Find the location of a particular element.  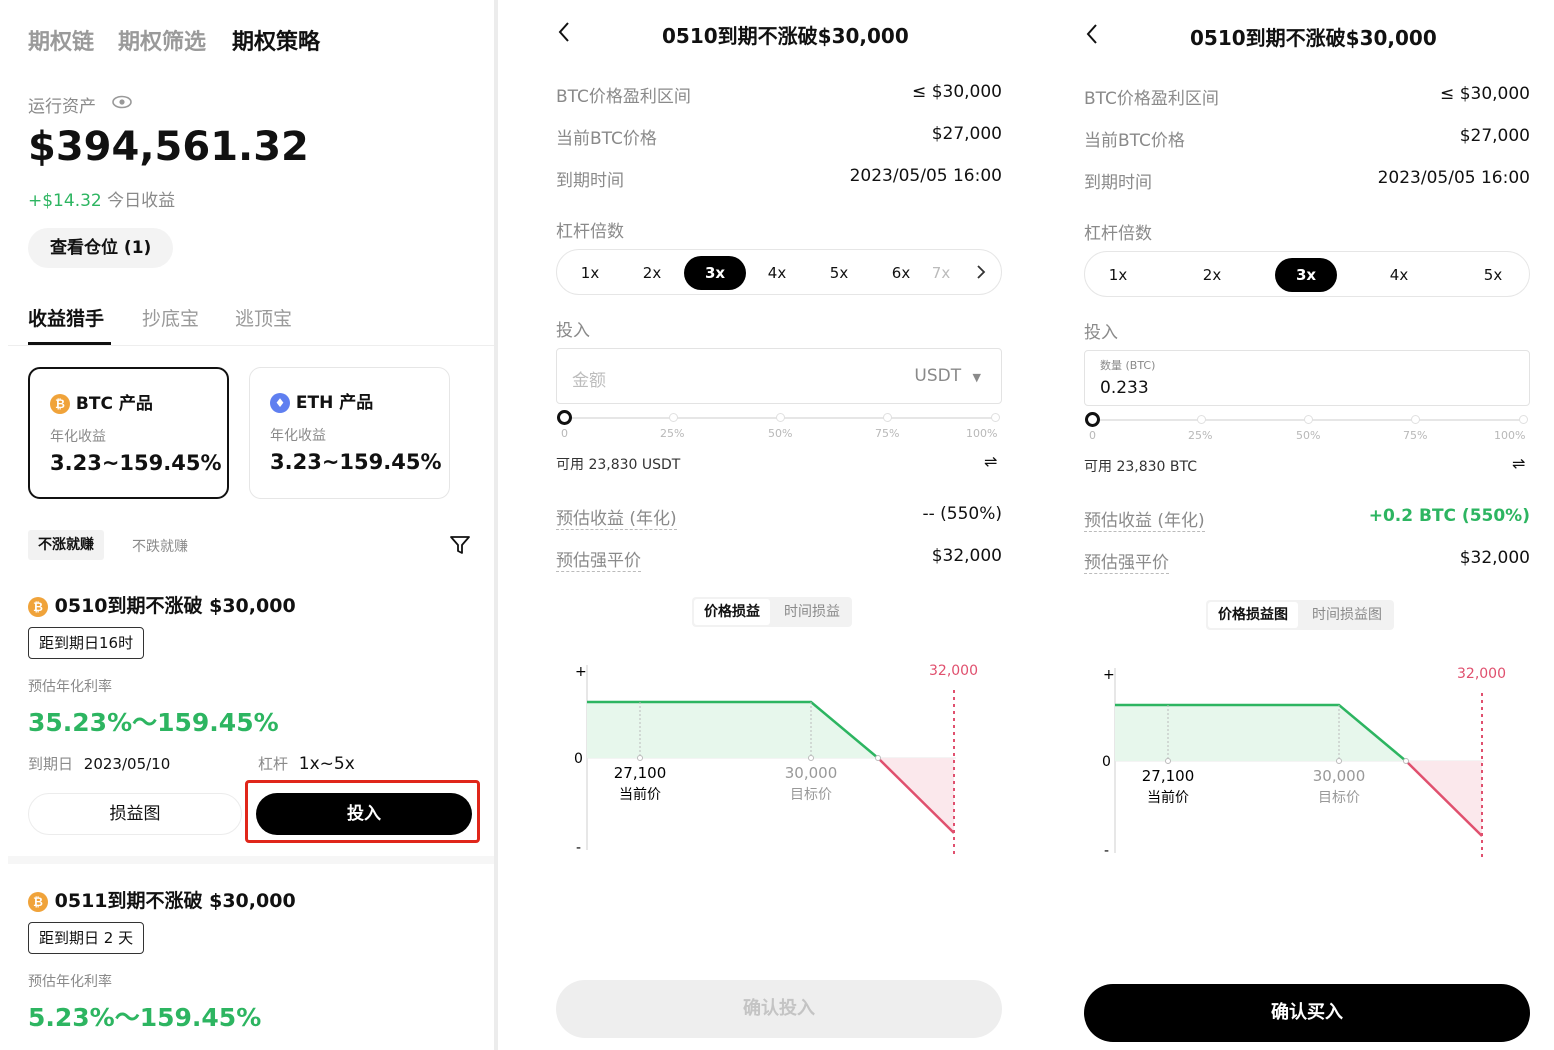

btc-product-card: ₿ BTC 产品 年化收益 3.23~159.45% is located at coordinates (128, 433).